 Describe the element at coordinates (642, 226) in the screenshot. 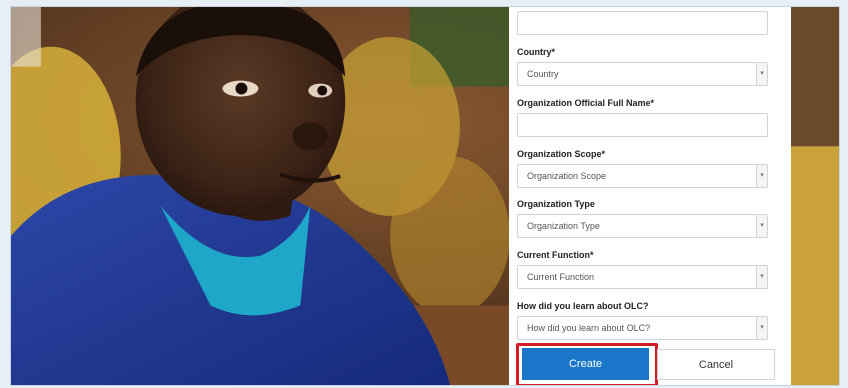

I see `org-type-select: Organization Type ▾` at that location.